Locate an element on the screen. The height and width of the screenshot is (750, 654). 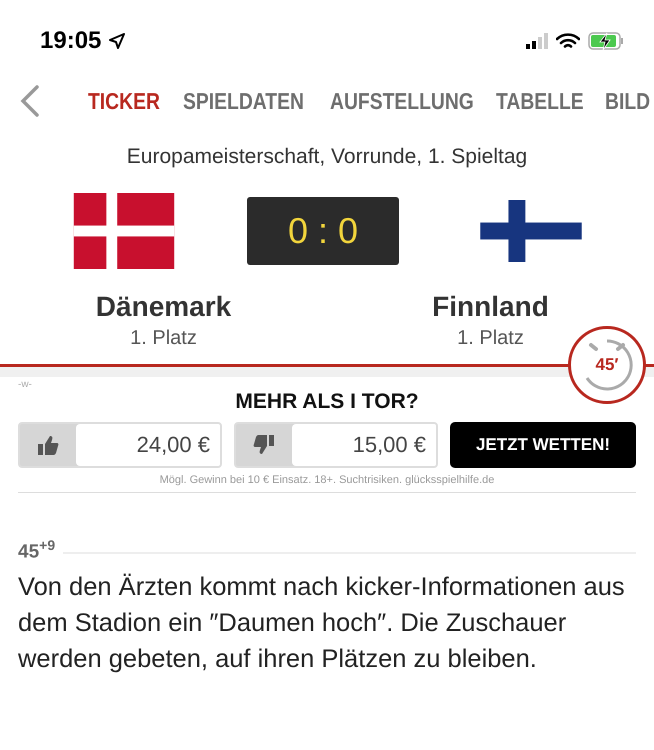
location-arrow-icon is located at coordinates (117, 41).